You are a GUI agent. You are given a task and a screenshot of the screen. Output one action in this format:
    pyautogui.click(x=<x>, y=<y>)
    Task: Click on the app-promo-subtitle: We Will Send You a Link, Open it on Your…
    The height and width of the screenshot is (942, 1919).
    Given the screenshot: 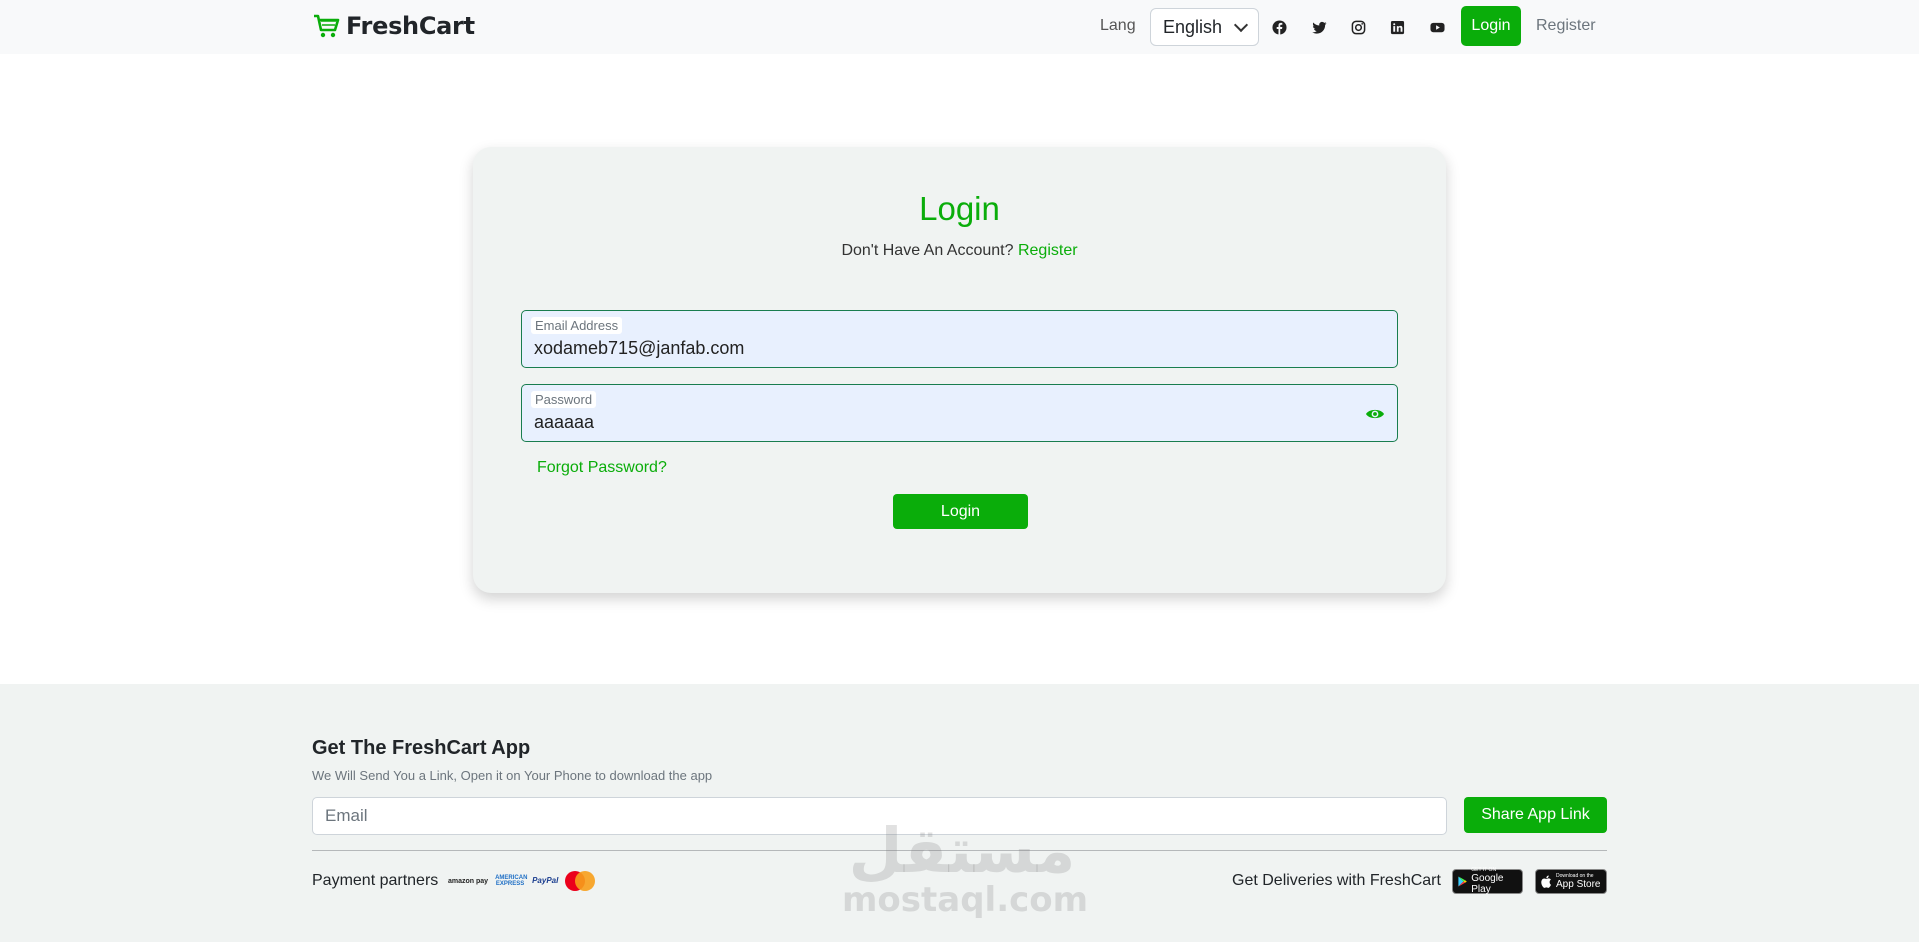 What is the action you would take?
    pyautogui.click(x=512, y=775)
    